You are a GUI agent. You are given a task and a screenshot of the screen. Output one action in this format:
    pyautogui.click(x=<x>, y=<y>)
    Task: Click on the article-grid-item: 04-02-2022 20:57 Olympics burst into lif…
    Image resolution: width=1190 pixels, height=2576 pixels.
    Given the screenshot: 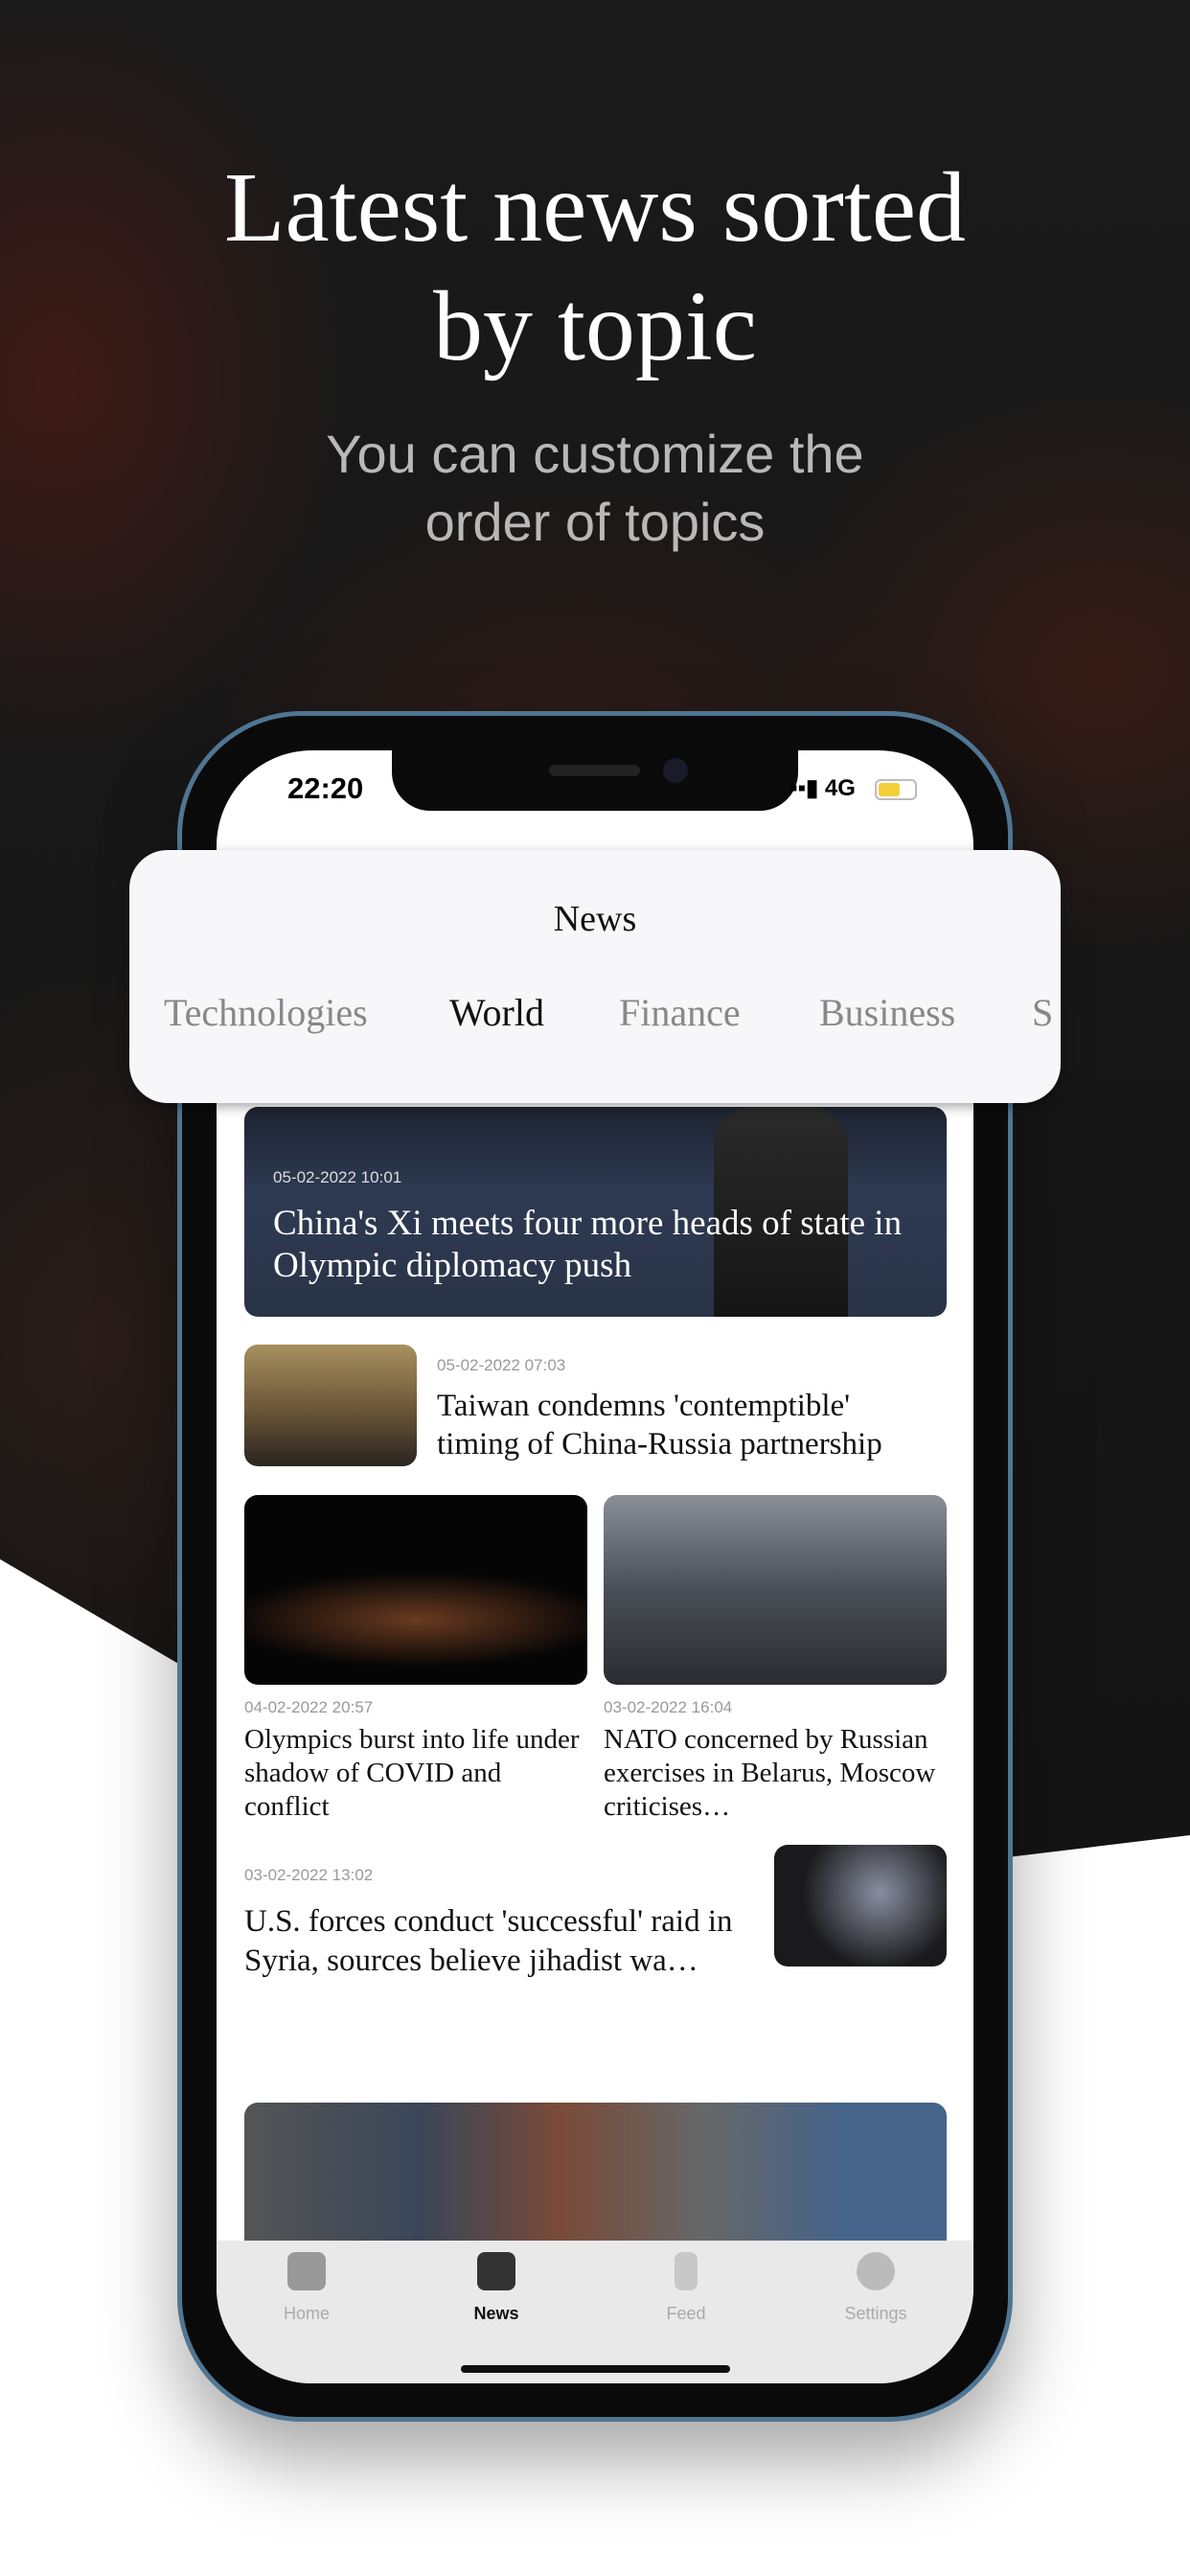 What is the action you would take?
    pyautogui.click(x=416, y=1659)
    